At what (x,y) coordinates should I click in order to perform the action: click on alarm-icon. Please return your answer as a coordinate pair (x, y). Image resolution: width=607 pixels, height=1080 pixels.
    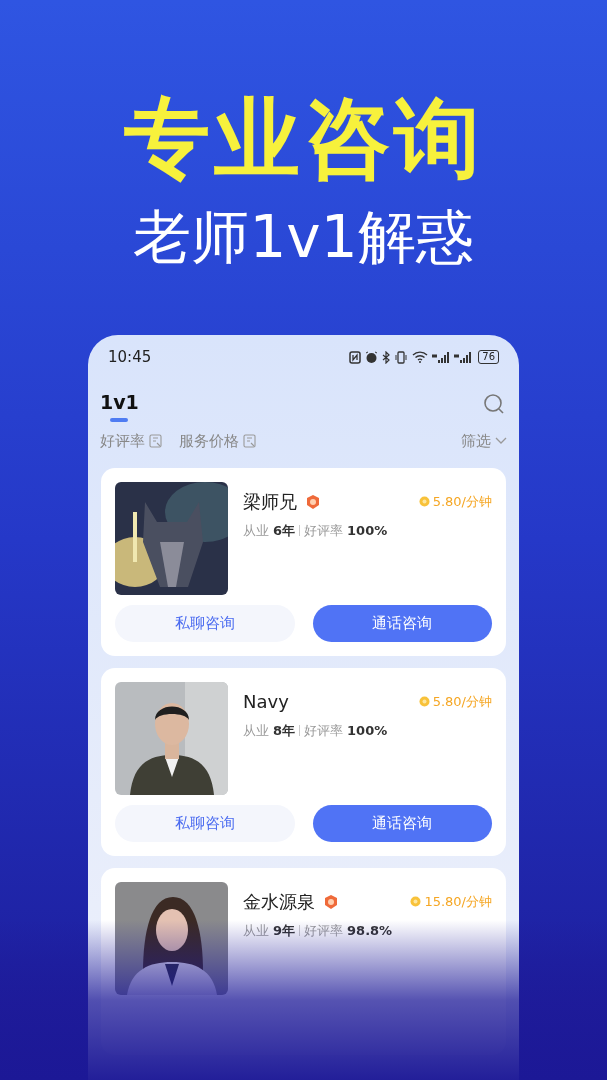
    Looking at the image, I should click on (372, 357).